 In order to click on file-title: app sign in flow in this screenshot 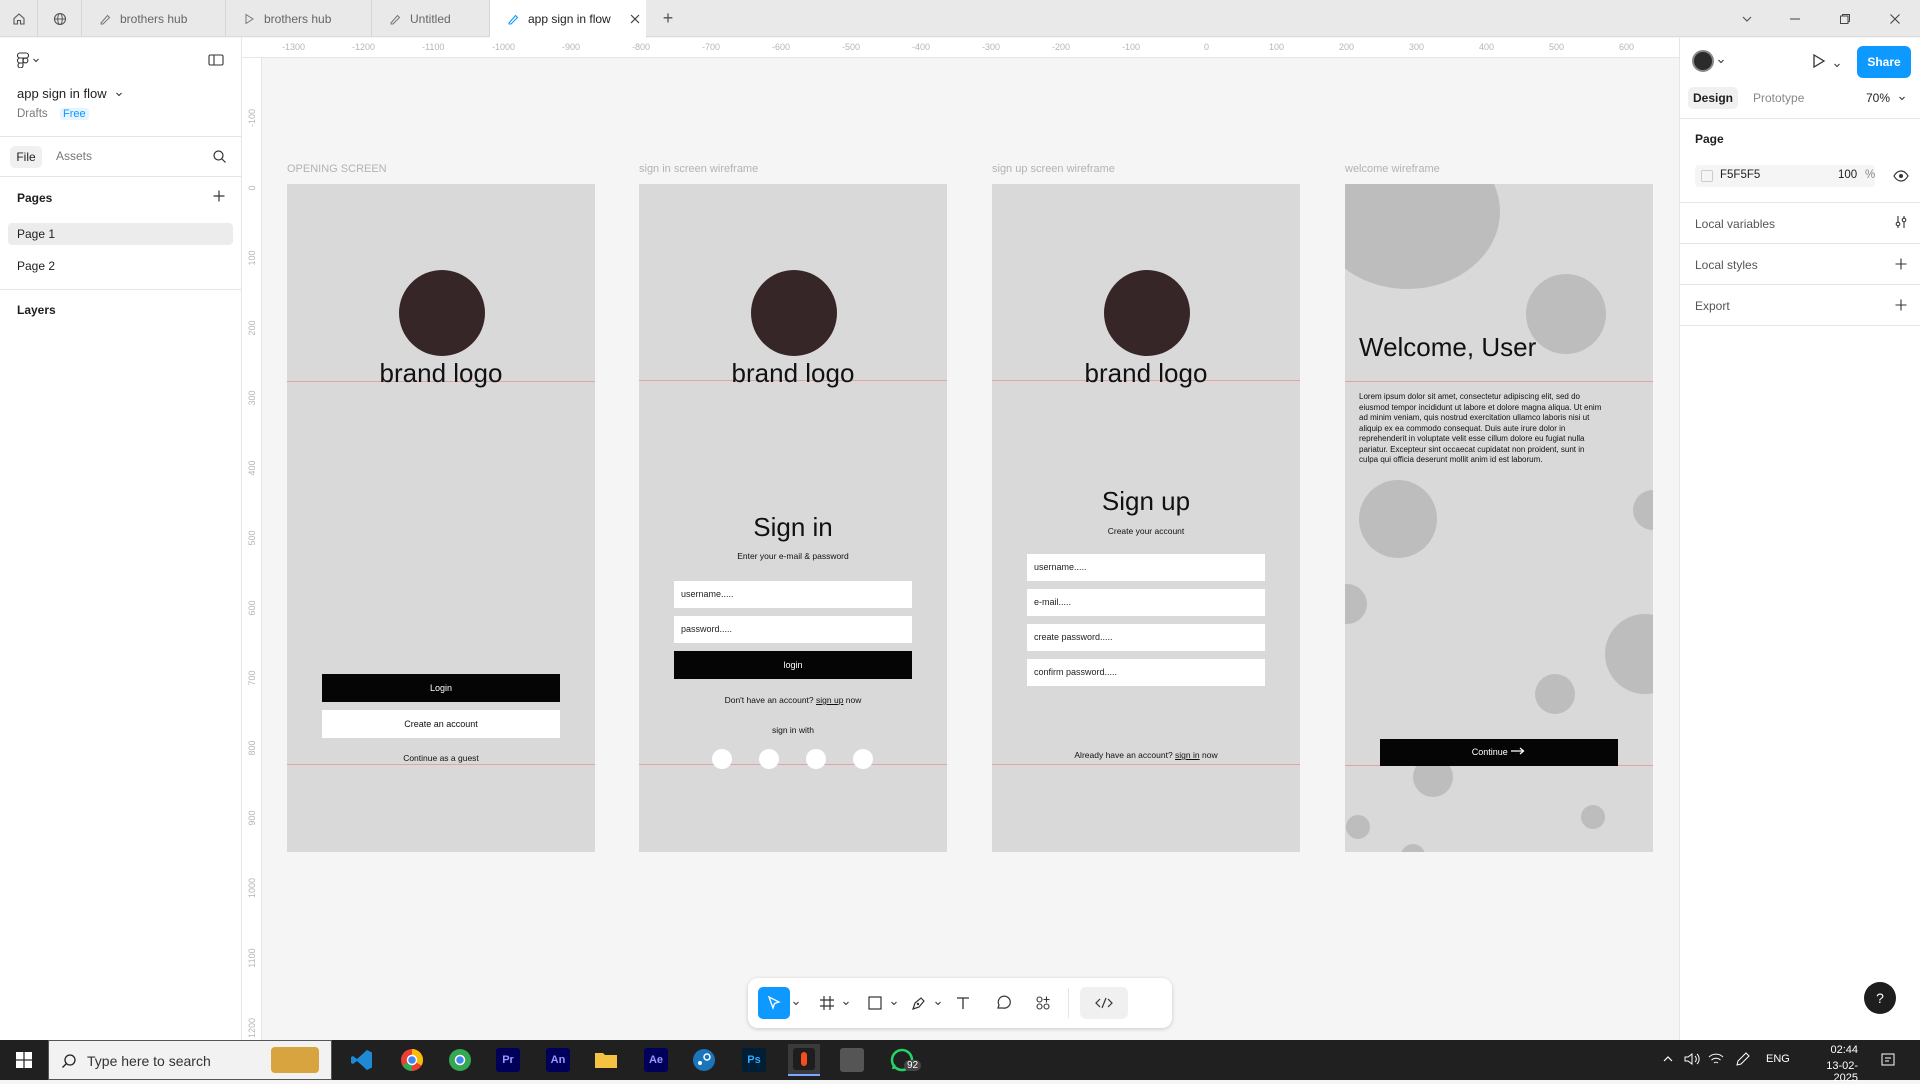, I will do `click(70, 93)`.